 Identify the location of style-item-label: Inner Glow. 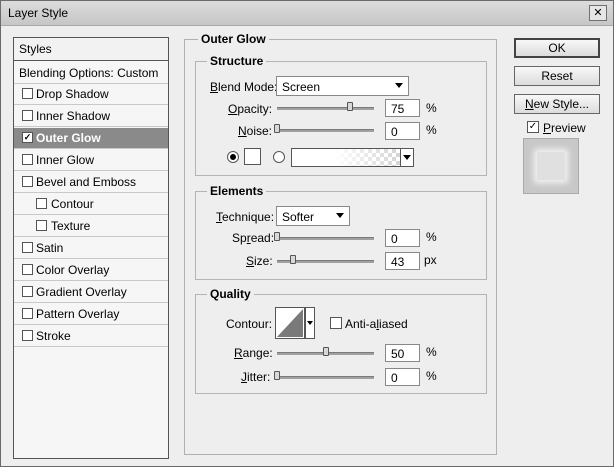
(65, 160).